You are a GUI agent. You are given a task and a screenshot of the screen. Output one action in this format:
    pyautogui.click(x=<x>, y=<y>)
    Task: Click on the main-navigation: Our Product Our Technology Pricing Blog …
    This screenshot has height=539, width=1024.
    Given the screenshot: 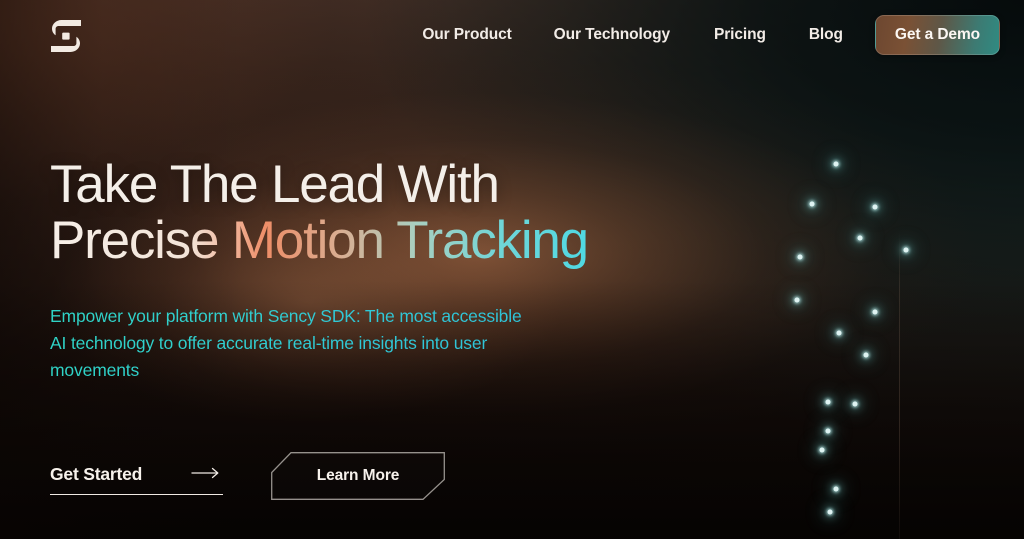 What is the action you would take?
    pyautogui.click(x=723, y=35)
    